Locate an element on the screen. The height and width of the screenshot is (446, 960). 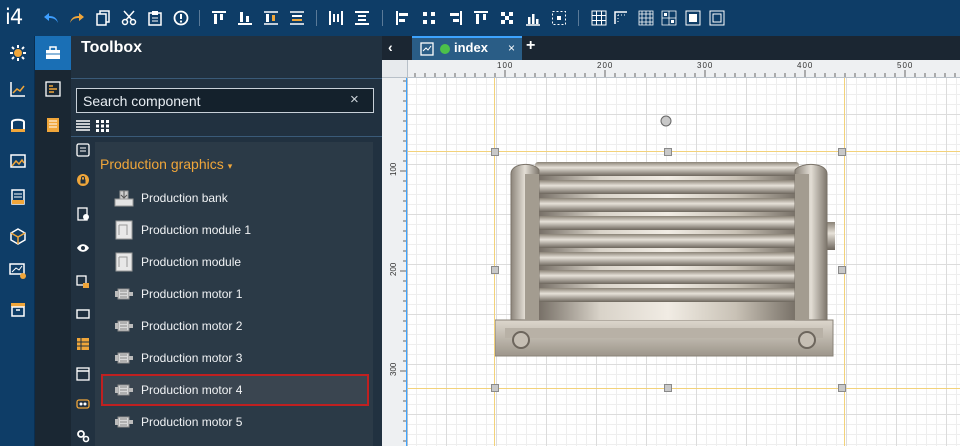
vertical-ruler: 100 200 300 is located at coordinates (395, 262).